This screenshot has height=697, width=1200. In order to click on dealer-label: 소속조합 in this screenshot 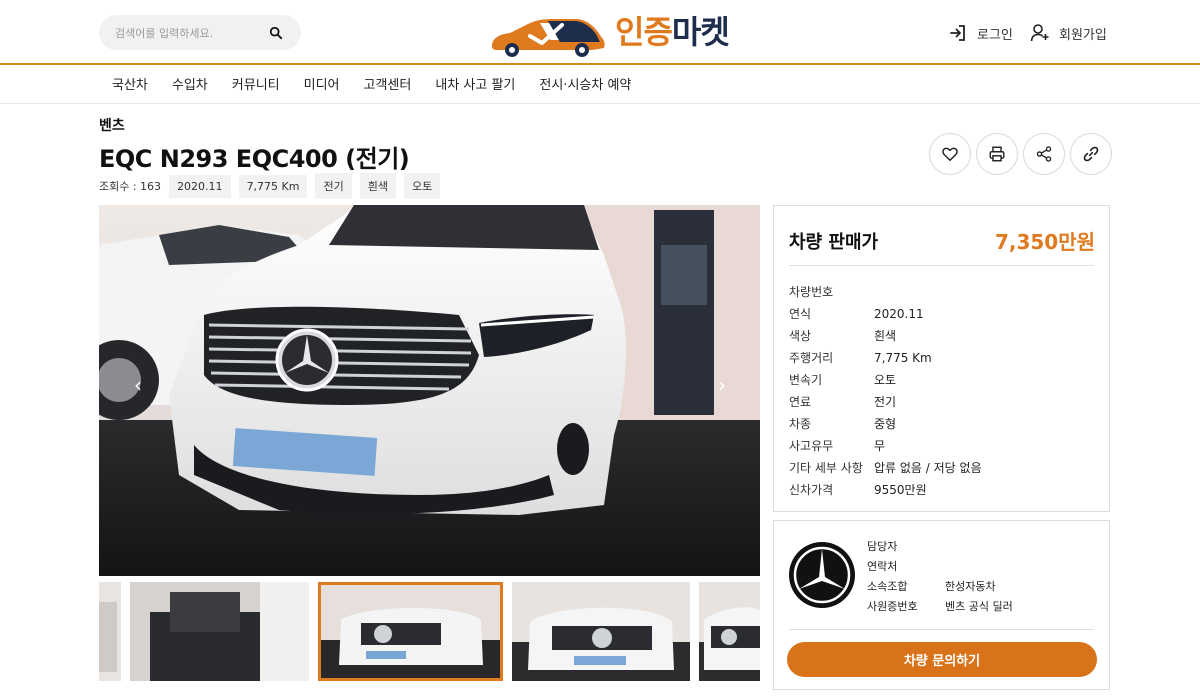, I will do `click(887, 586)`.